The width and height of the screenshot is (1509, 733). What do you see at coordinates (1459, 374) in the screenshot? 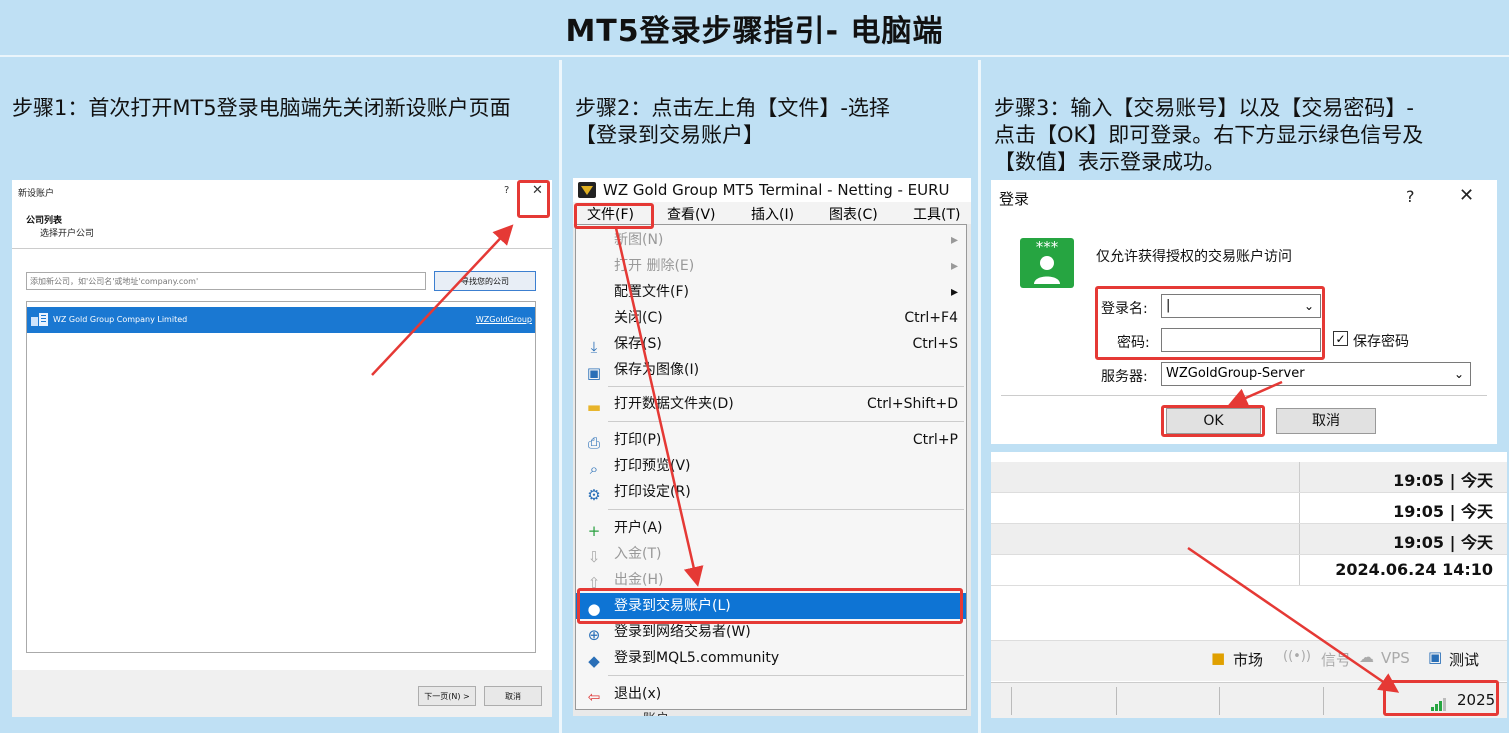
I see `chevron-down-icon: ⌄` at bounding box center [1459, 374].